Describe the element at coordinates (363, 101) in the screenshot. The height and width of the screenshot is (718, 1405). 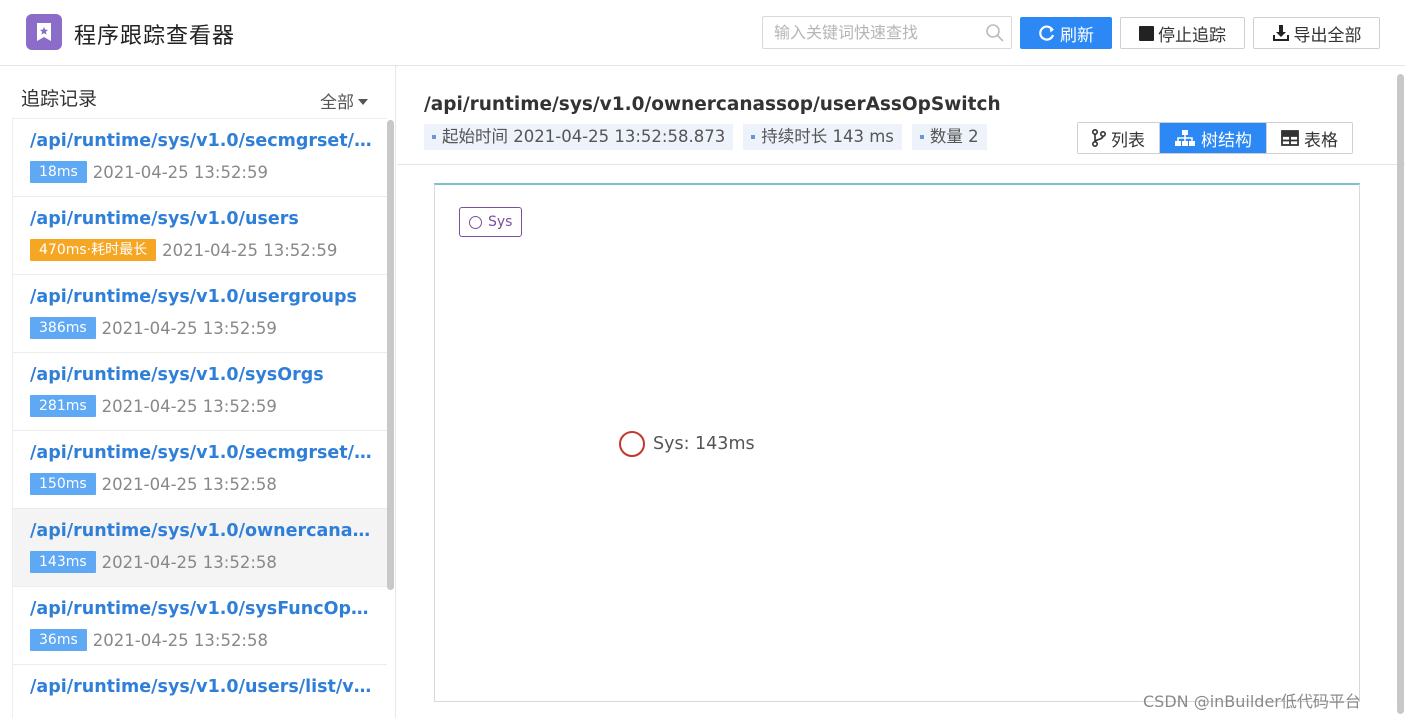
I see `caret-down-icon` at that location.